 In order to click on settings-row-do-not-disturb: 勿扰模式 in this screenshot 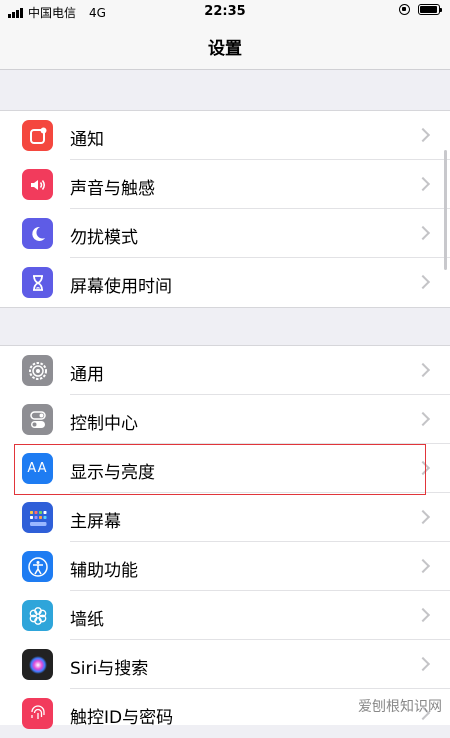, I will do `click(225, 233)`.